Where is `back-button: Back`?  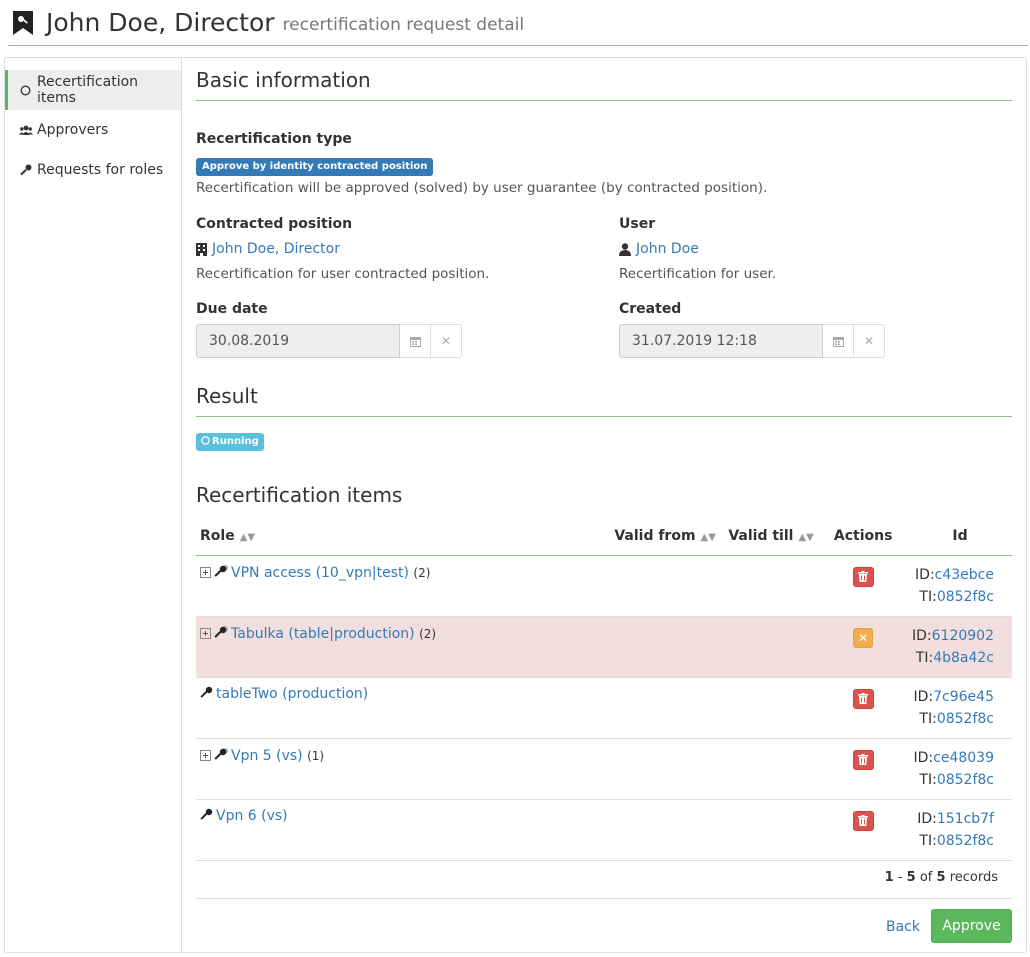 back-button: Back is located at coordinates (903, 927).